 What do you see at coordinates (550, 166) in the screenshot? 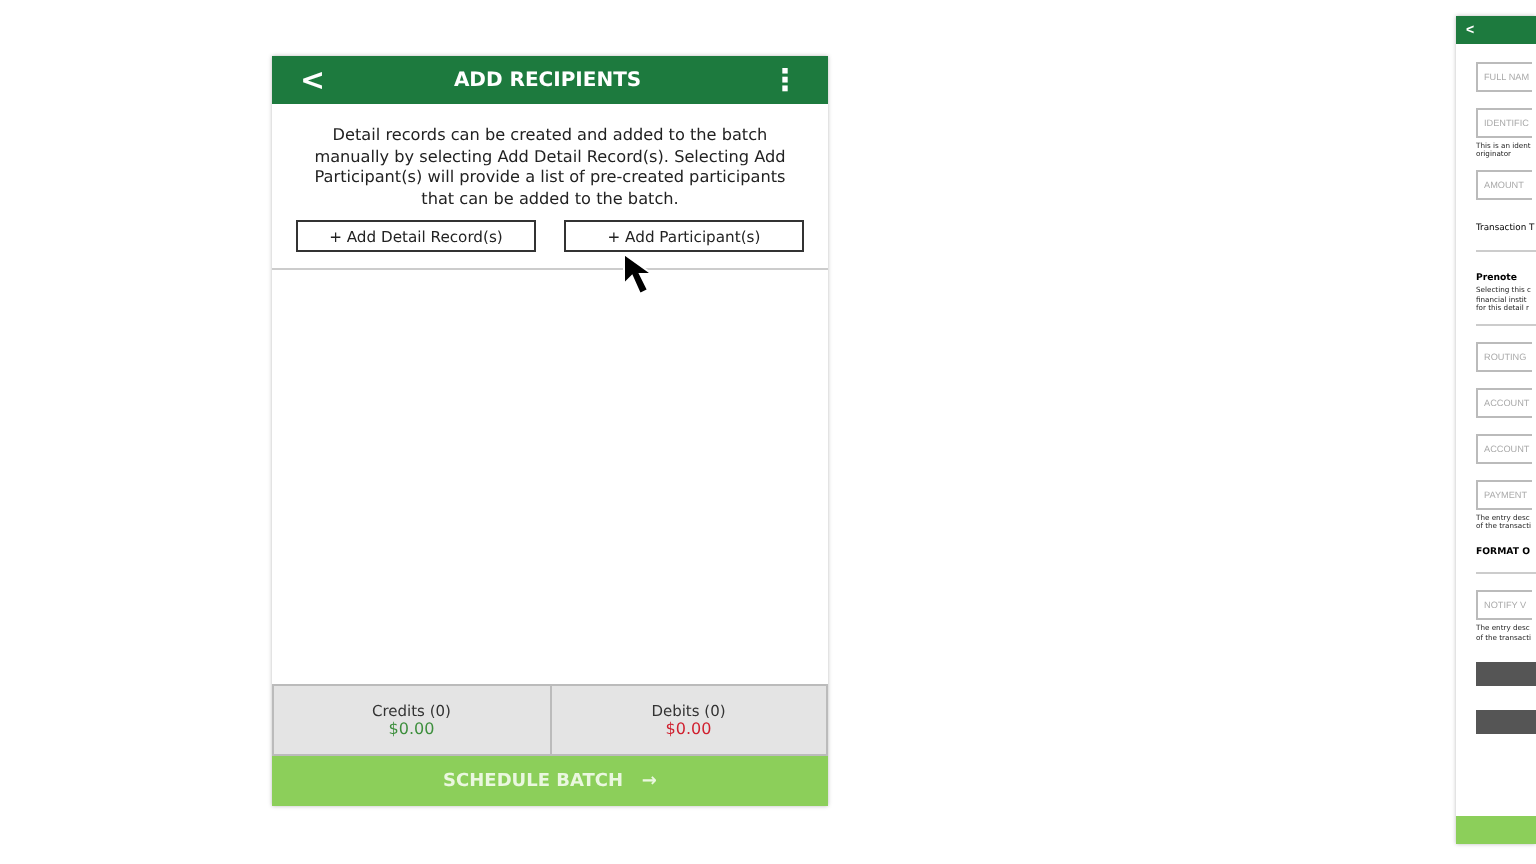
I see `intro-text: Detail records can be created and added to the batch manually by selecting Add Detail Record(s). Selecting Add Participant(s) will provide a list of pre-created participants that can be added to the batch.` at bounding box center [550, 166].